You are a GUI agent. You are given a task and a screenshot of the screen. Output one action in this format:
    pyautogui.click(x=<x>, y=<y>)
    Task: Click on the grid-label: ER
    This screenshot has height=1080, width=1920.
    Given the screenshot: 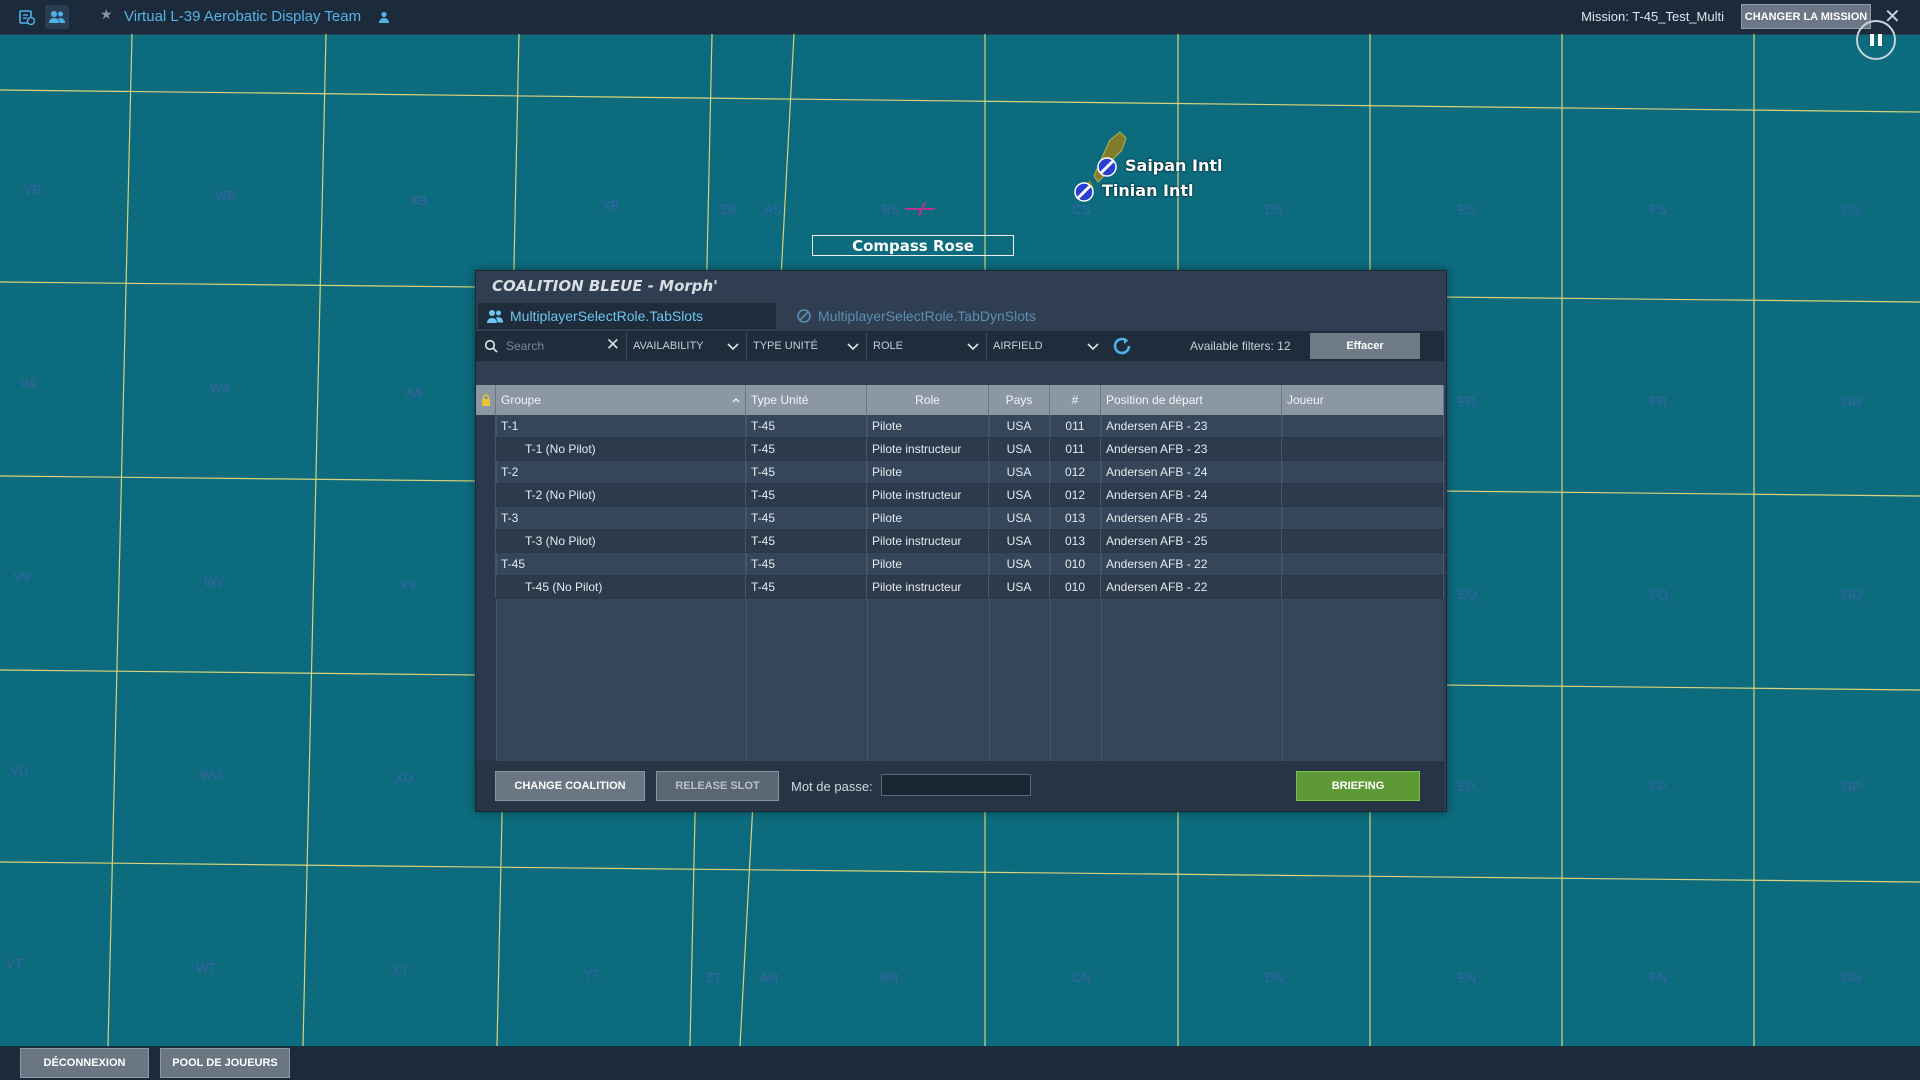 What is the action you would take?
    pyautogui.click(x=1467, y=401)
    